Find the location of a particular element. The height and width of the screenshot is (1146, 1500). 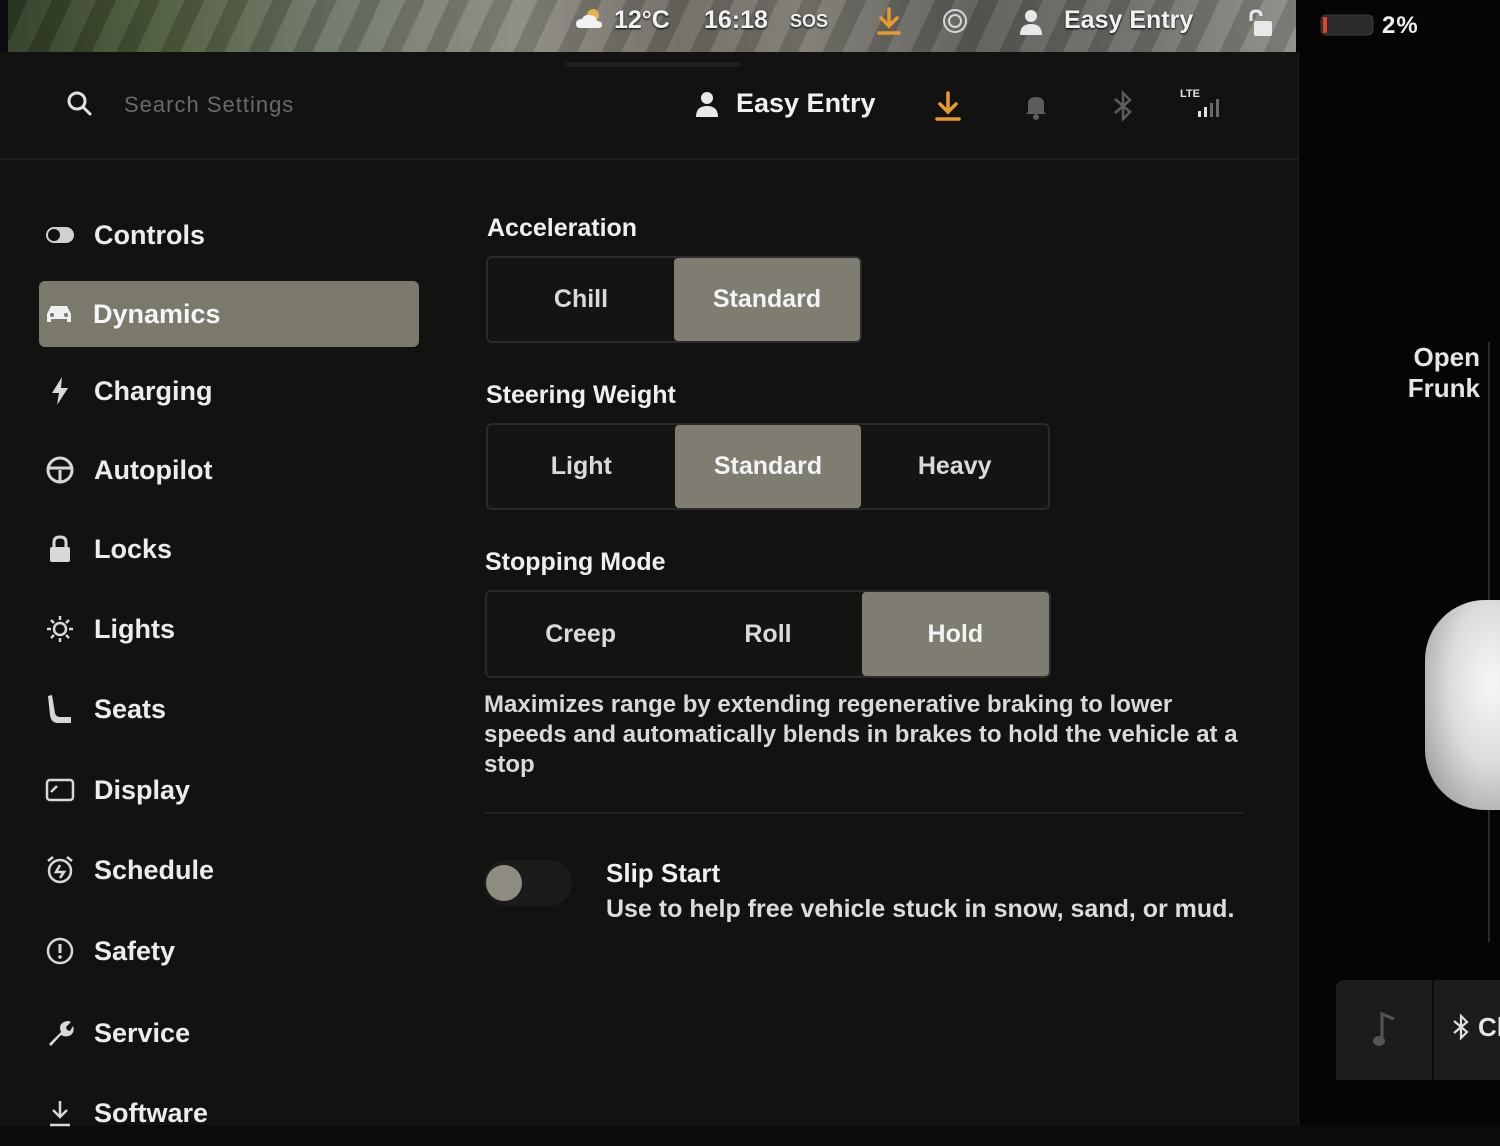

steering-wheel-icon is located at coordinates (60, 470).